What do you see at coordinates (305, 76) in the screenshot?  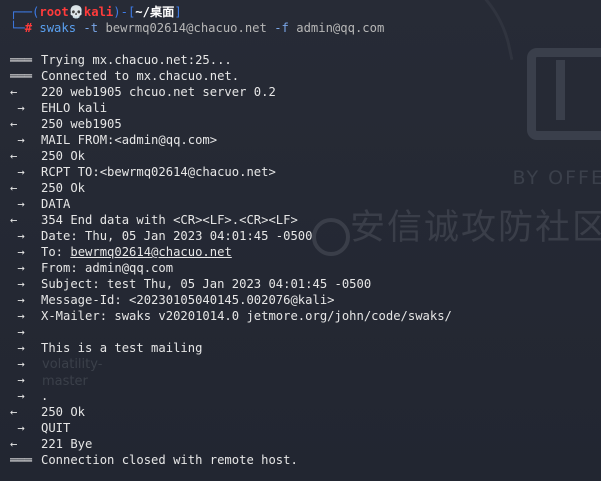 I see `transcript-line: ═══ Connected to mx.chacuo.net.` at bounding box center [305, 76].